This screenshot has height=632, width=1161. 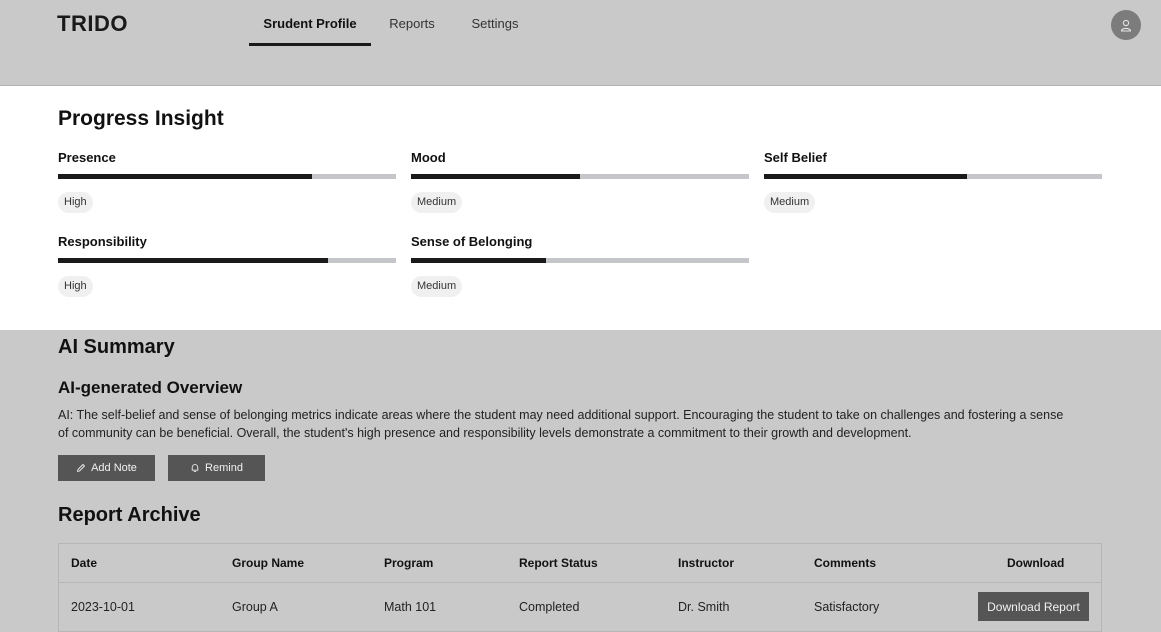 I want to click on add-note-button: Add Note, so click(x=106, y=468).